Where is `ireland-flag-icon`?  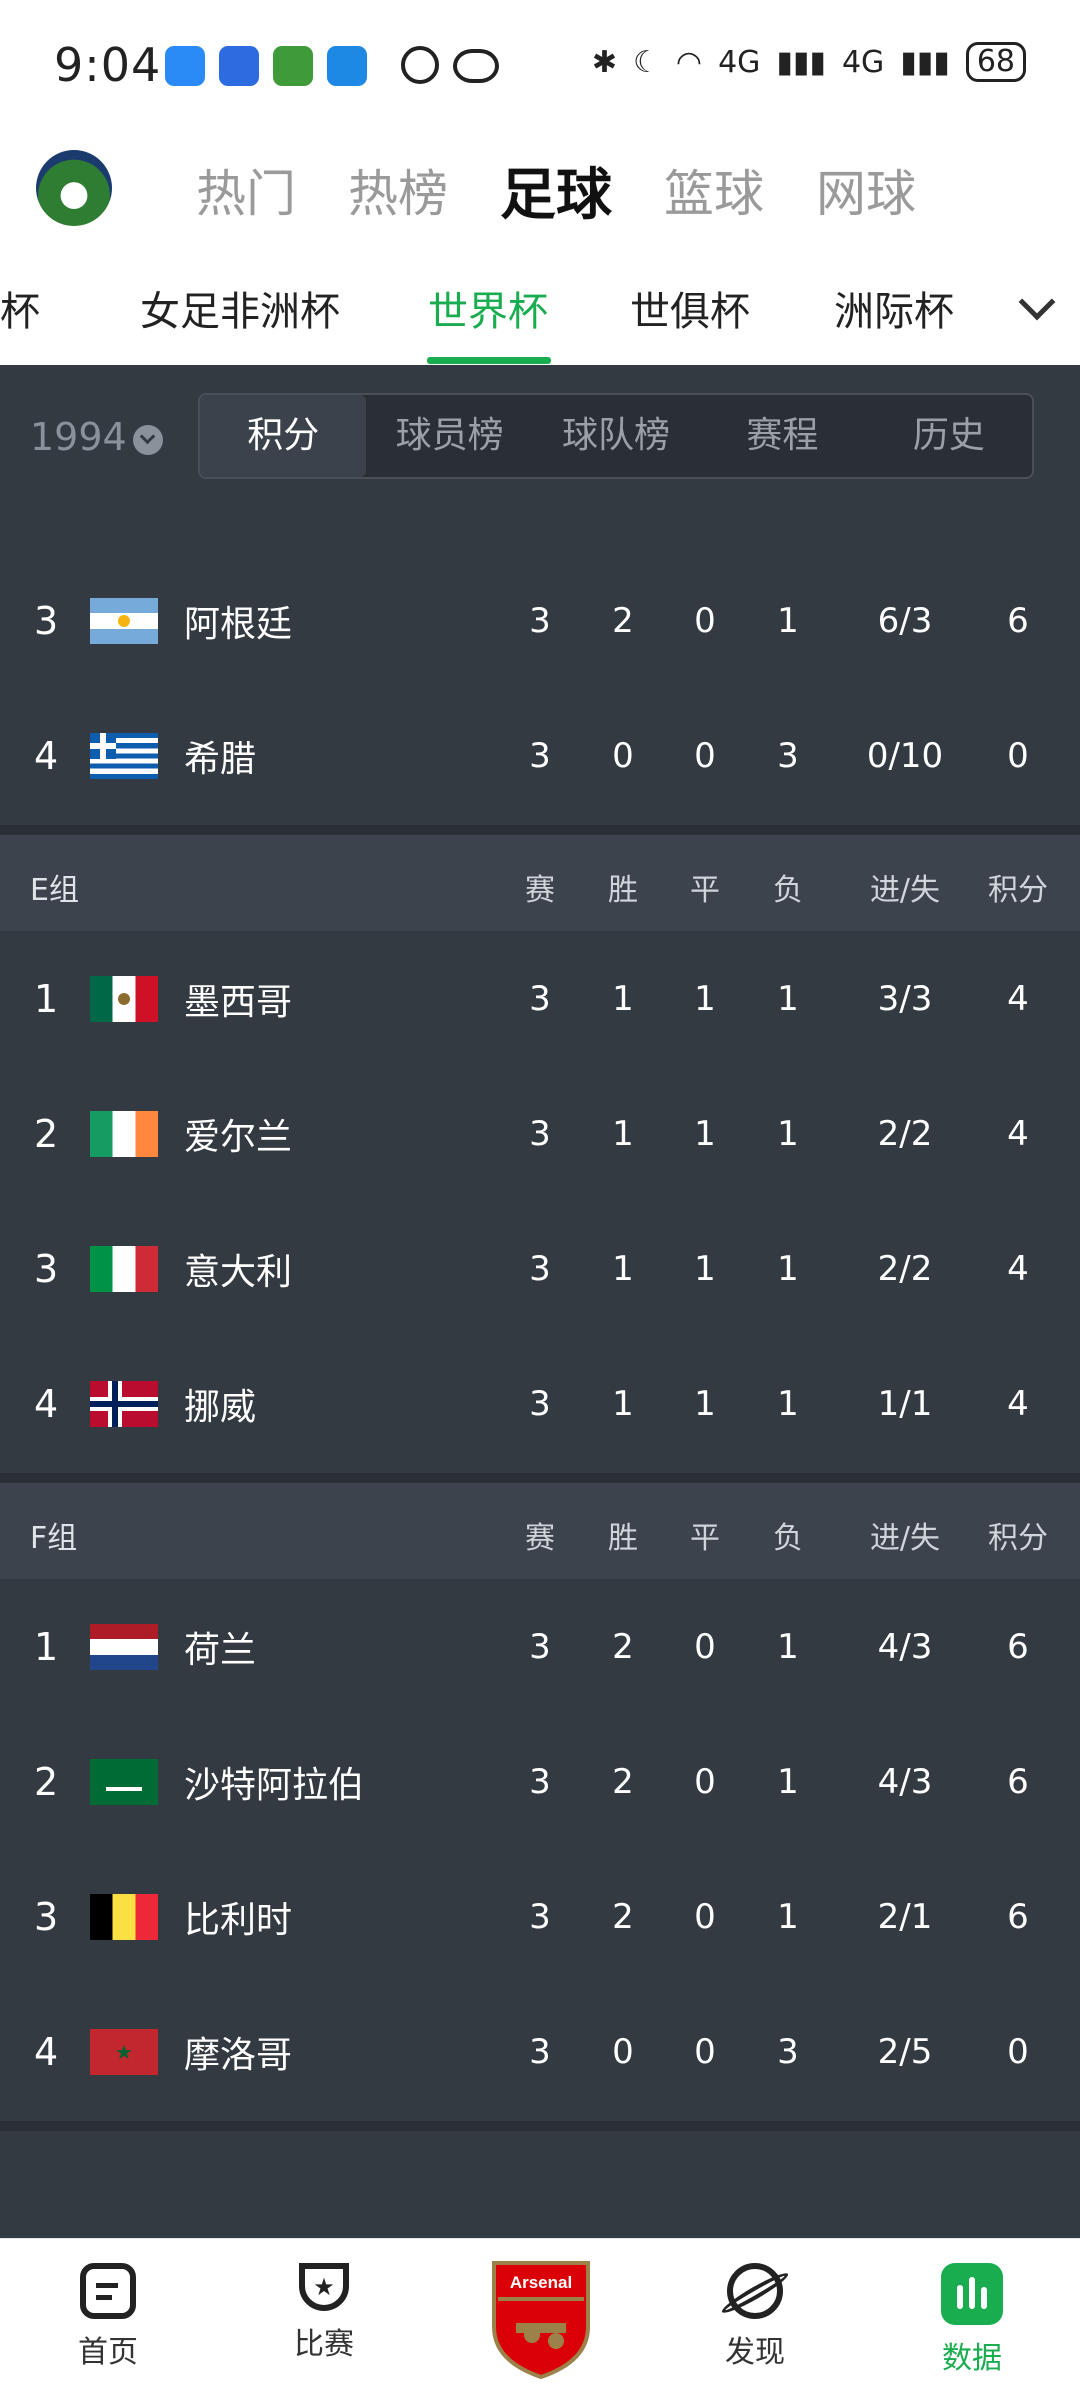 ireland-flag-icon is located at coordinates (124, 1133).